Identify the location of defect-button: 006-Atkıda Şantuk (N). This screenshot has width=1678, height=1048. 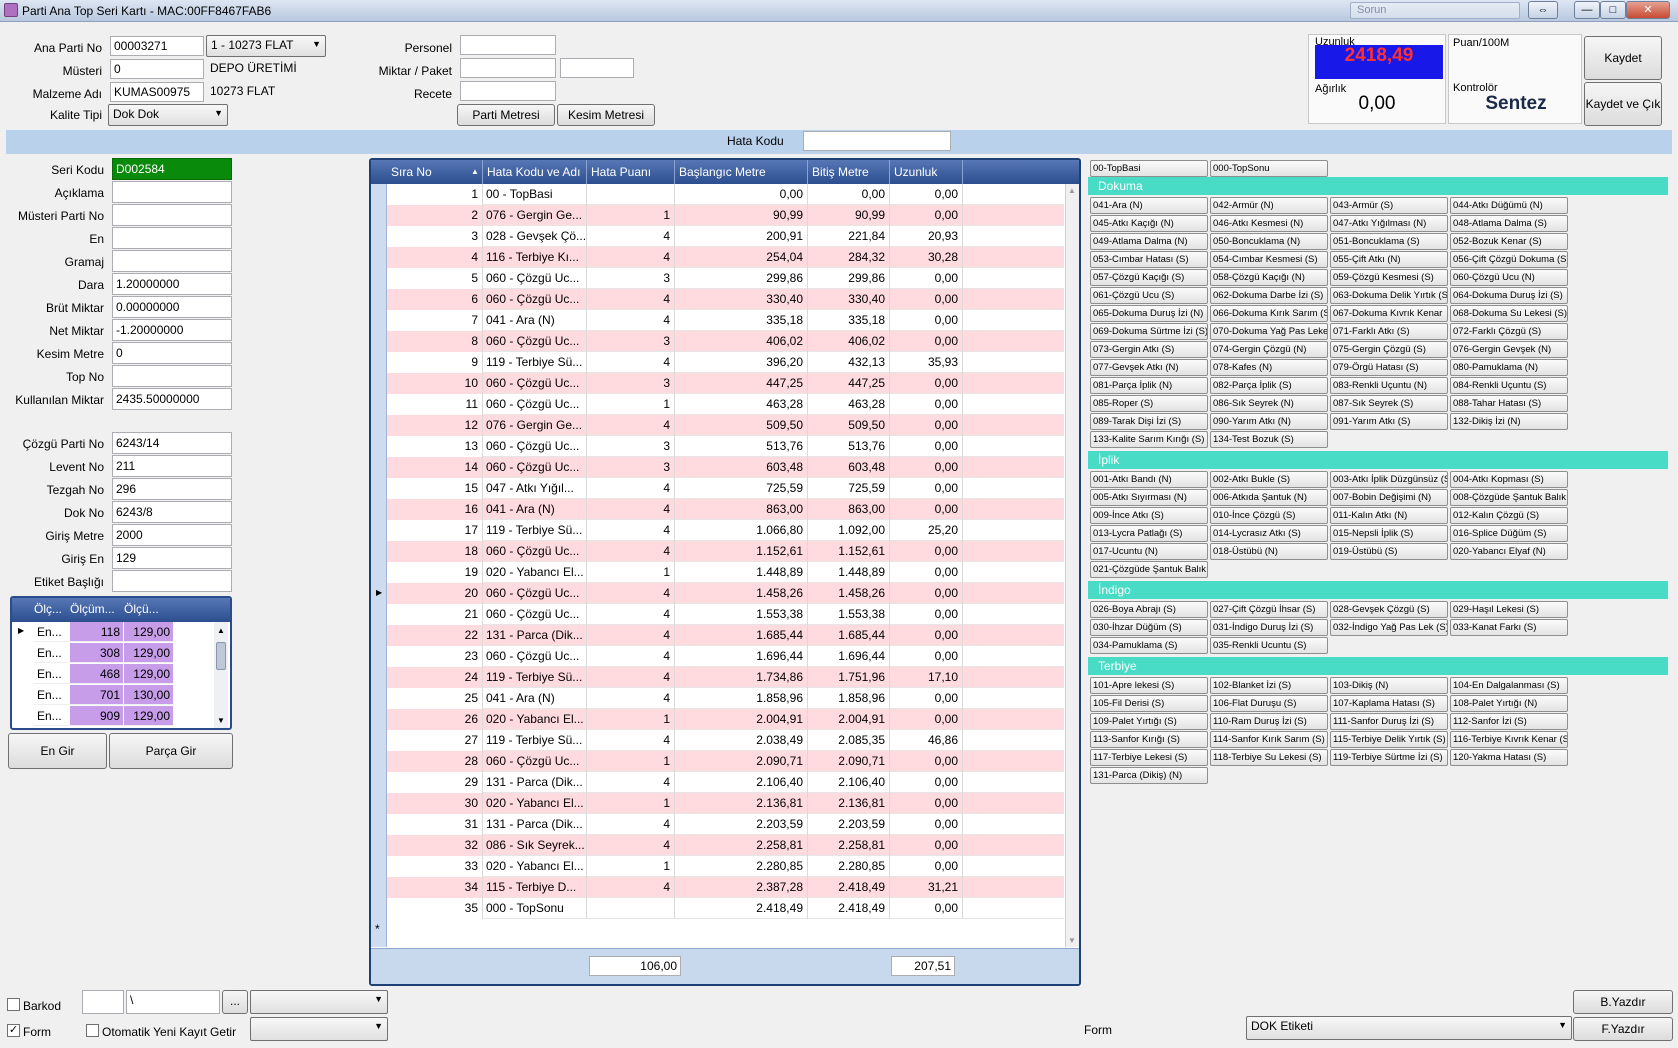
(1269, 497).